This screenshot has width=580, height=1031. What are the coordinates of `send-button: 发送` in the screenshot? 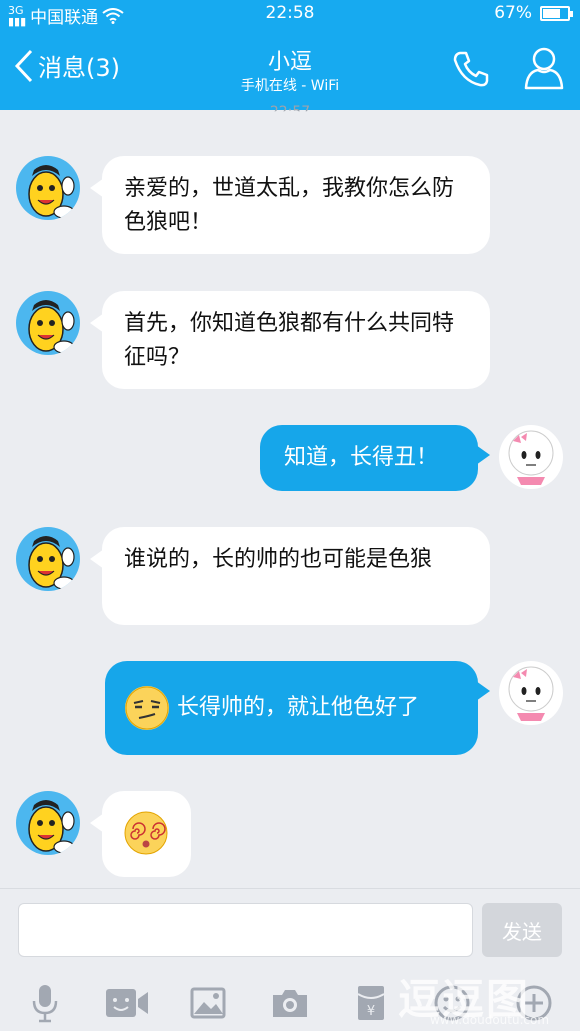 It's located at (522, 930).